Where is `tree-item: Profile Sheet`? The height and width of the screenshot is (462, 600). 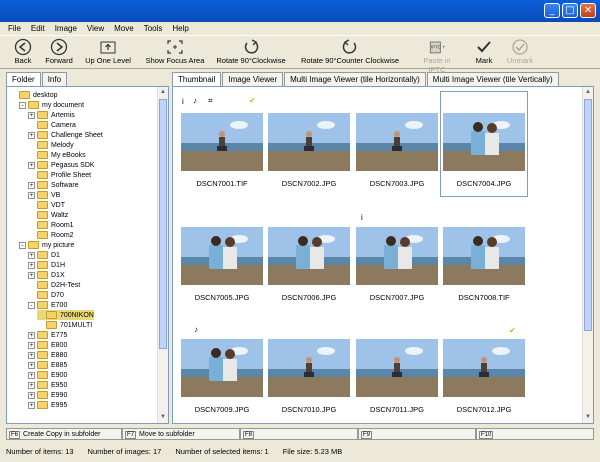 tree-item: Profile Sheet is located at coordinates (59, 175).